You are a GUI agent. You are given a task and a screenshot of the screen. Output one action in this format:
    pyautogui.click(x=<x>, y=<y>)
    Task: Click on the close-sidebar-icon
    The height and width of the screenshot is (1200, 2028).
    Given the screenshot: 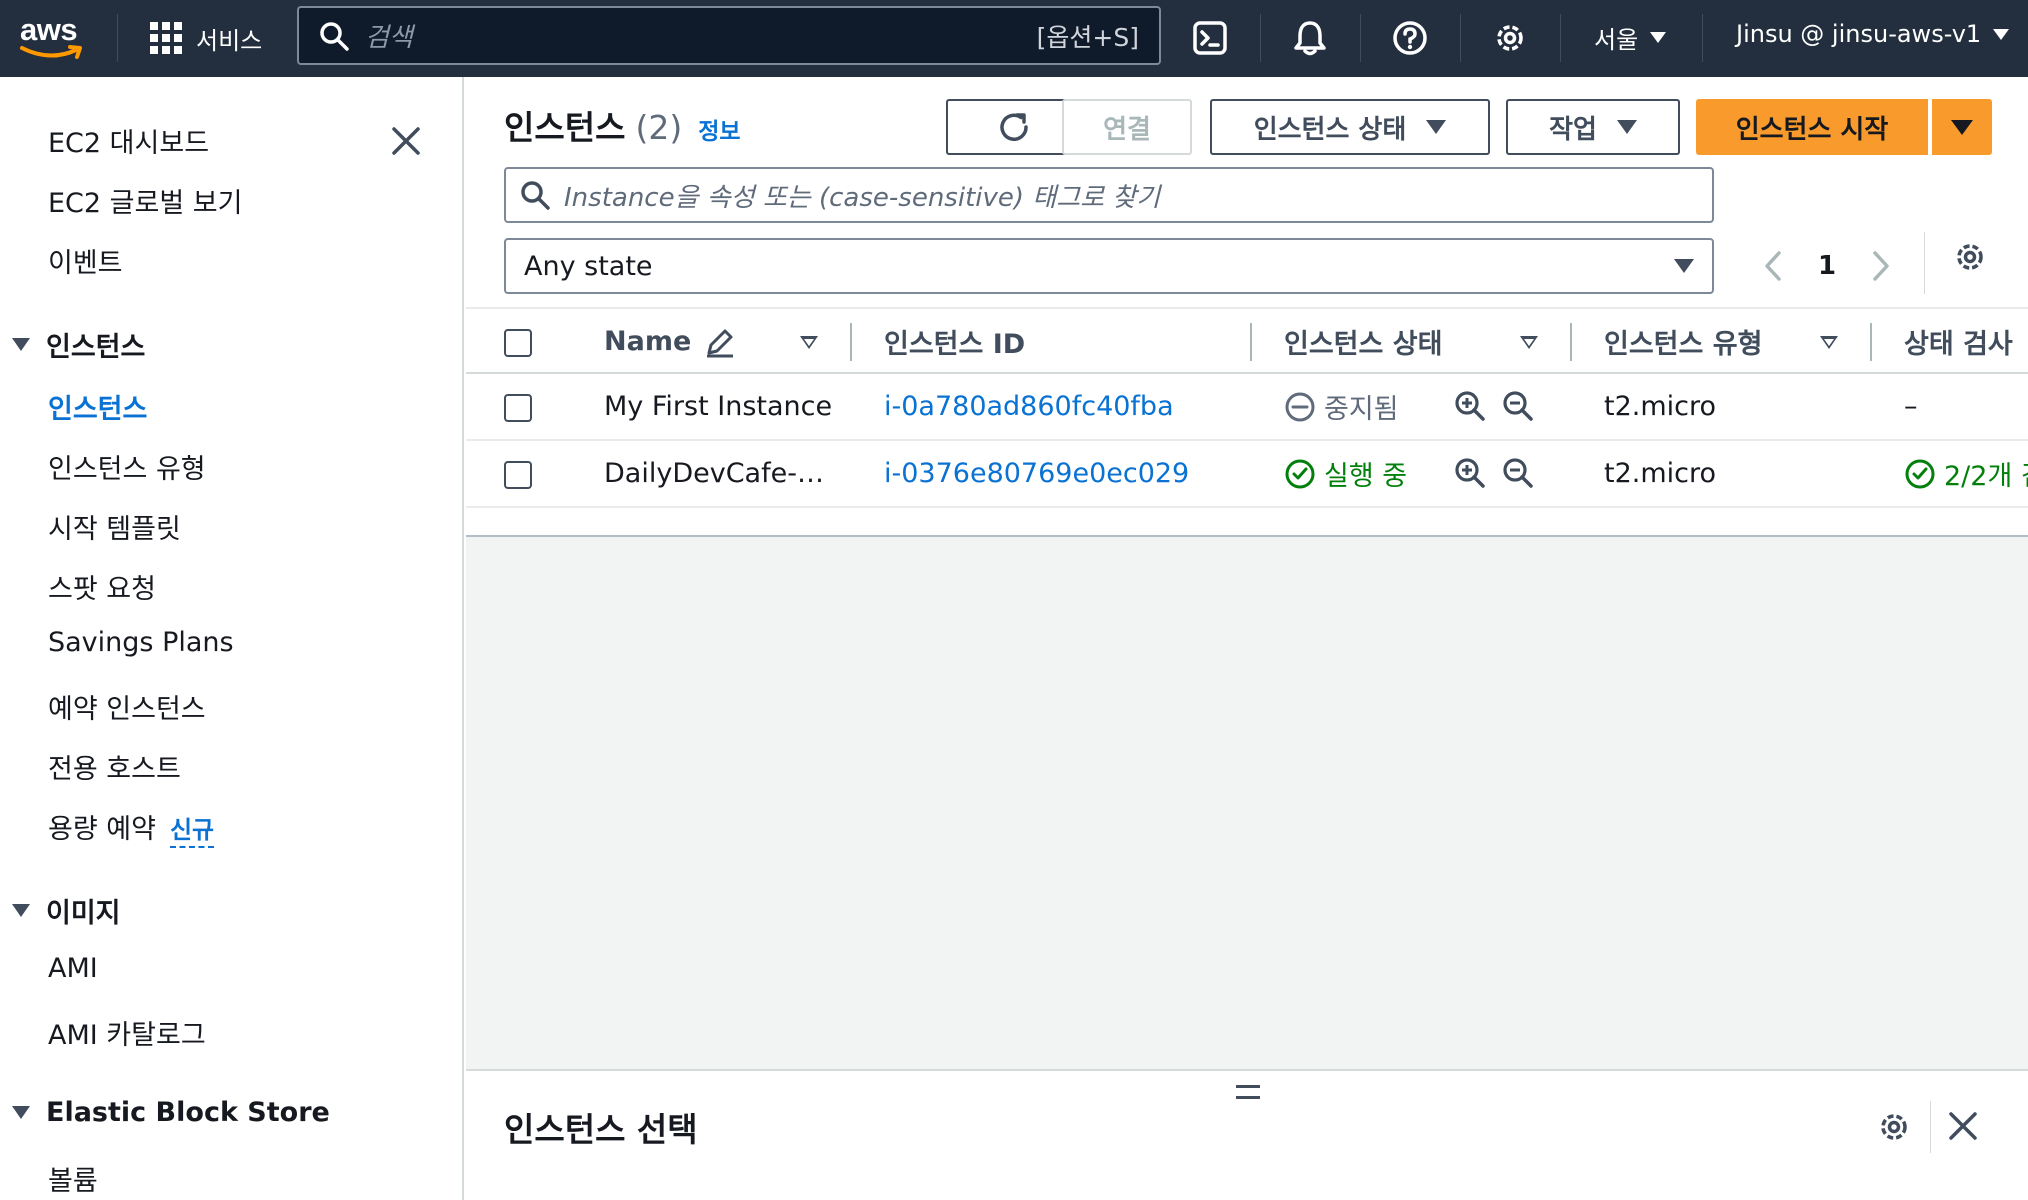 What is the action you would take?
    pyautogui.click(x=406, y=141)
    